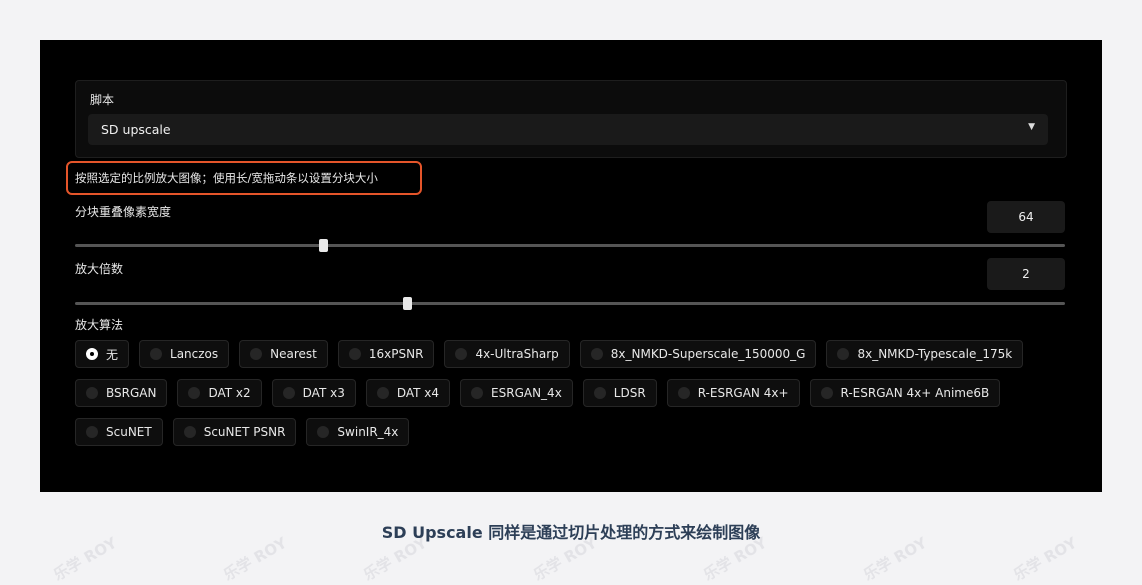  I want to click on algorithm-option: R-ESRGAN 4x+, so click(733, 393).